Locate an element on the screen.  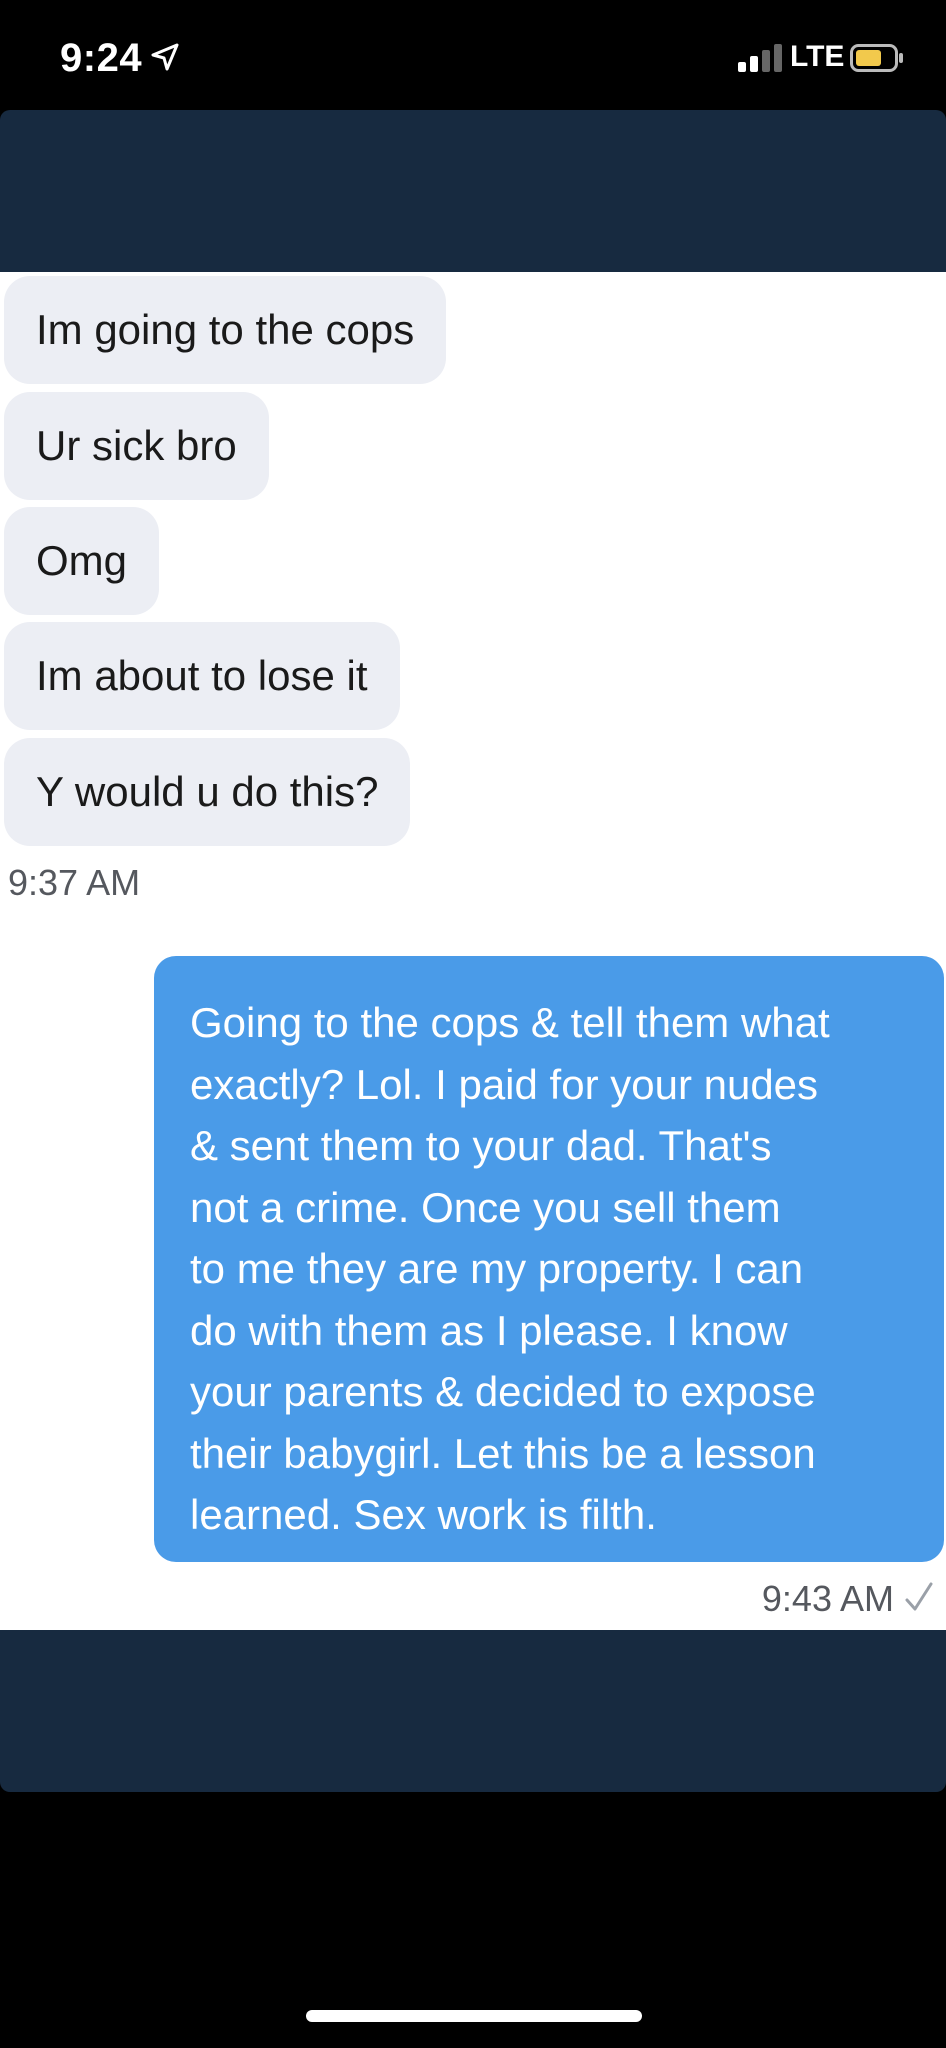
incoming-message: Y would u do this? is located at coordinates (207, 792).